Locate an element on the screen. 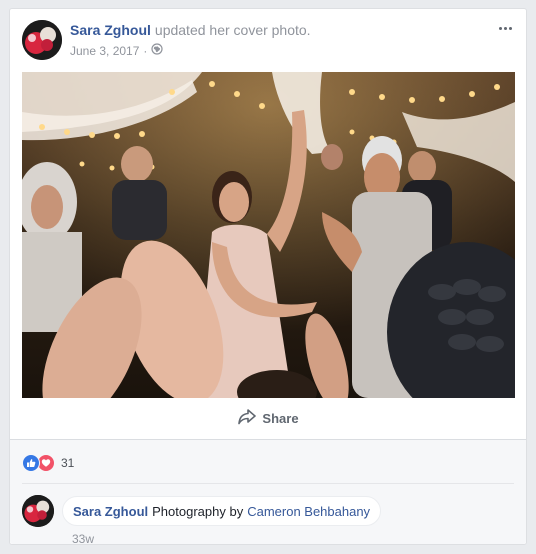  share-label: Share is located at coordinates (280, 418).